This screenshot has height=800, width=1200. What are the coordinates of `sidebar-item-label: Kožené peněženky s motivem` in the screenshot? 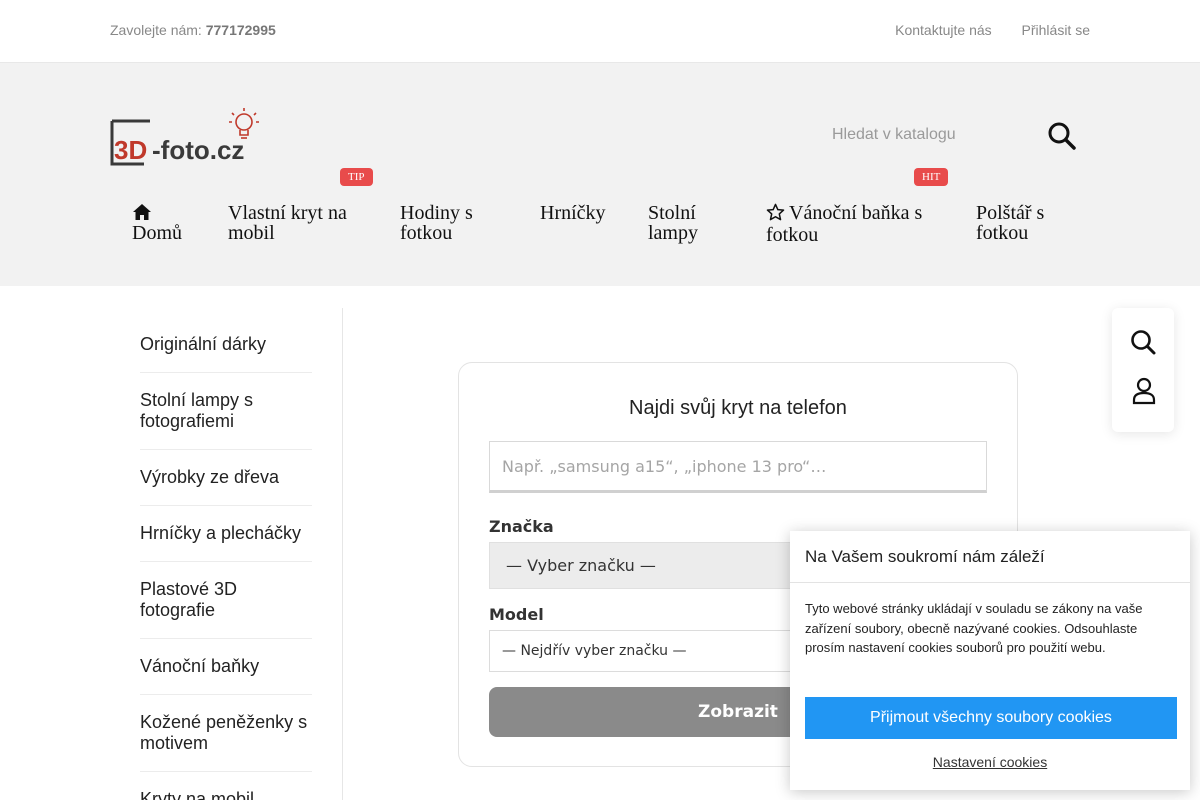 It's located at (224, 732).